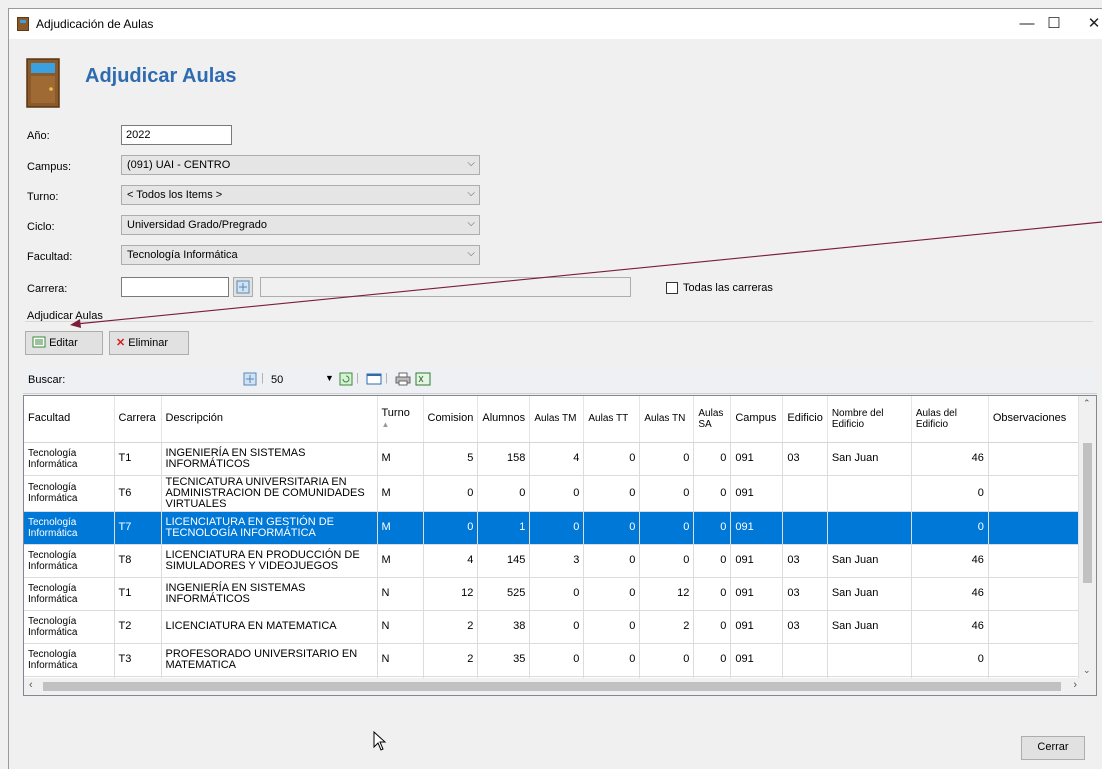 This screenshot has width=1102, height=769. Describe the element at coordinates (380, 741) in the screenshot. I see `mouse-cursor-icon` at that location.